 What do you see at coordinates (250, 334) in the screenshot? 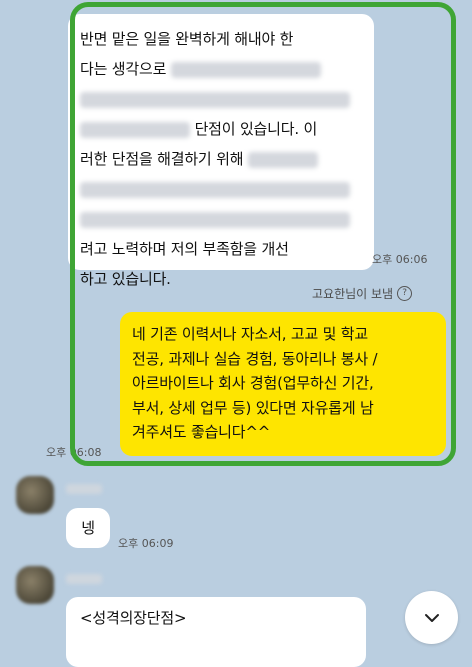
I see `message-line: 네 기존 이력서나 자소서, 고교 및 학교` at bounding box center [250, 334].